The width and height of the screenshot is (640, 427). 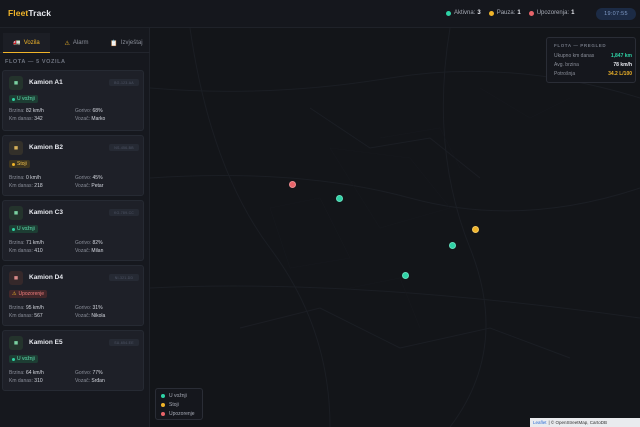 I want to click on tab-izvjestaj: 📋 Izvještaj, so click(x=126, y=43).